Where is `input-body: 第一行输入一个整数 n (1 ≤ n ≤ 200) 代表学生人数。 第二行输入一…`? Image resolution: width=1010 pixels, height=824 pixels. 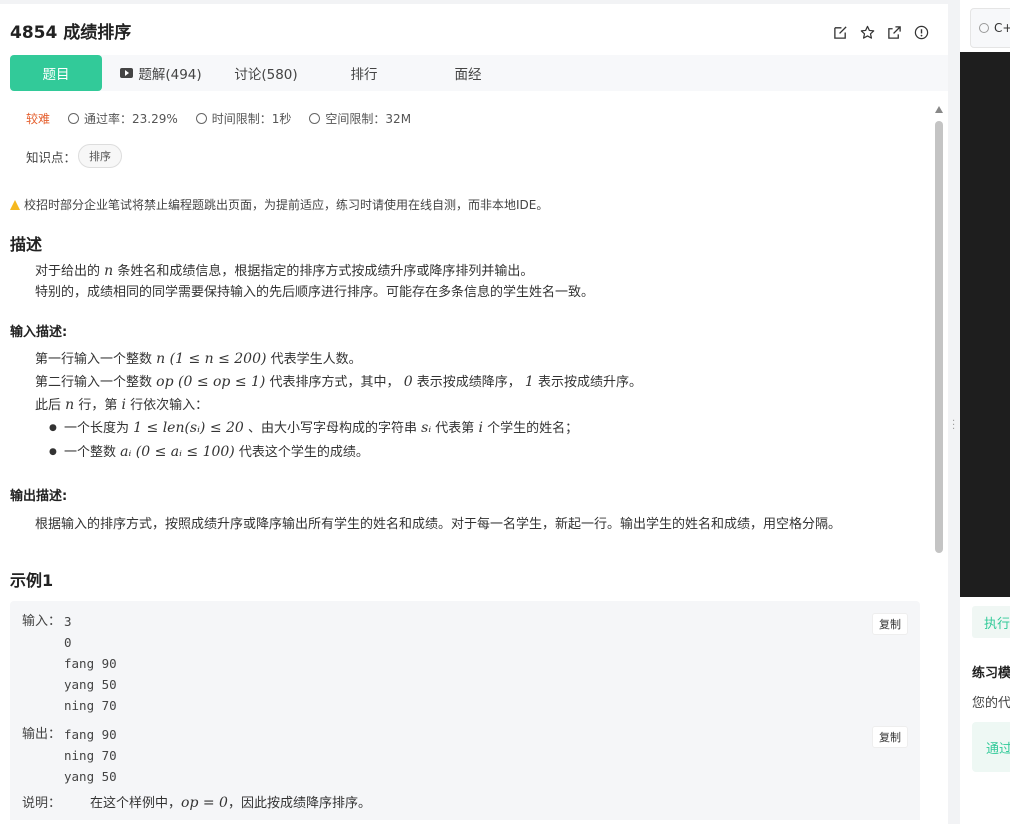
input-body: 第一行输入一个整数 n (1 ≤ n ≤ 200) 代表学生人数。 第二行输入一… is located at coordinates (465, 406).